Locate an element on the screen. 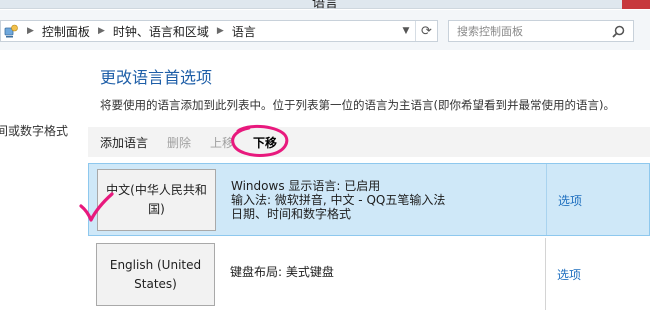 The height and width of the screenshot is (320, 650). search-input is located at coordinates (527, 31).